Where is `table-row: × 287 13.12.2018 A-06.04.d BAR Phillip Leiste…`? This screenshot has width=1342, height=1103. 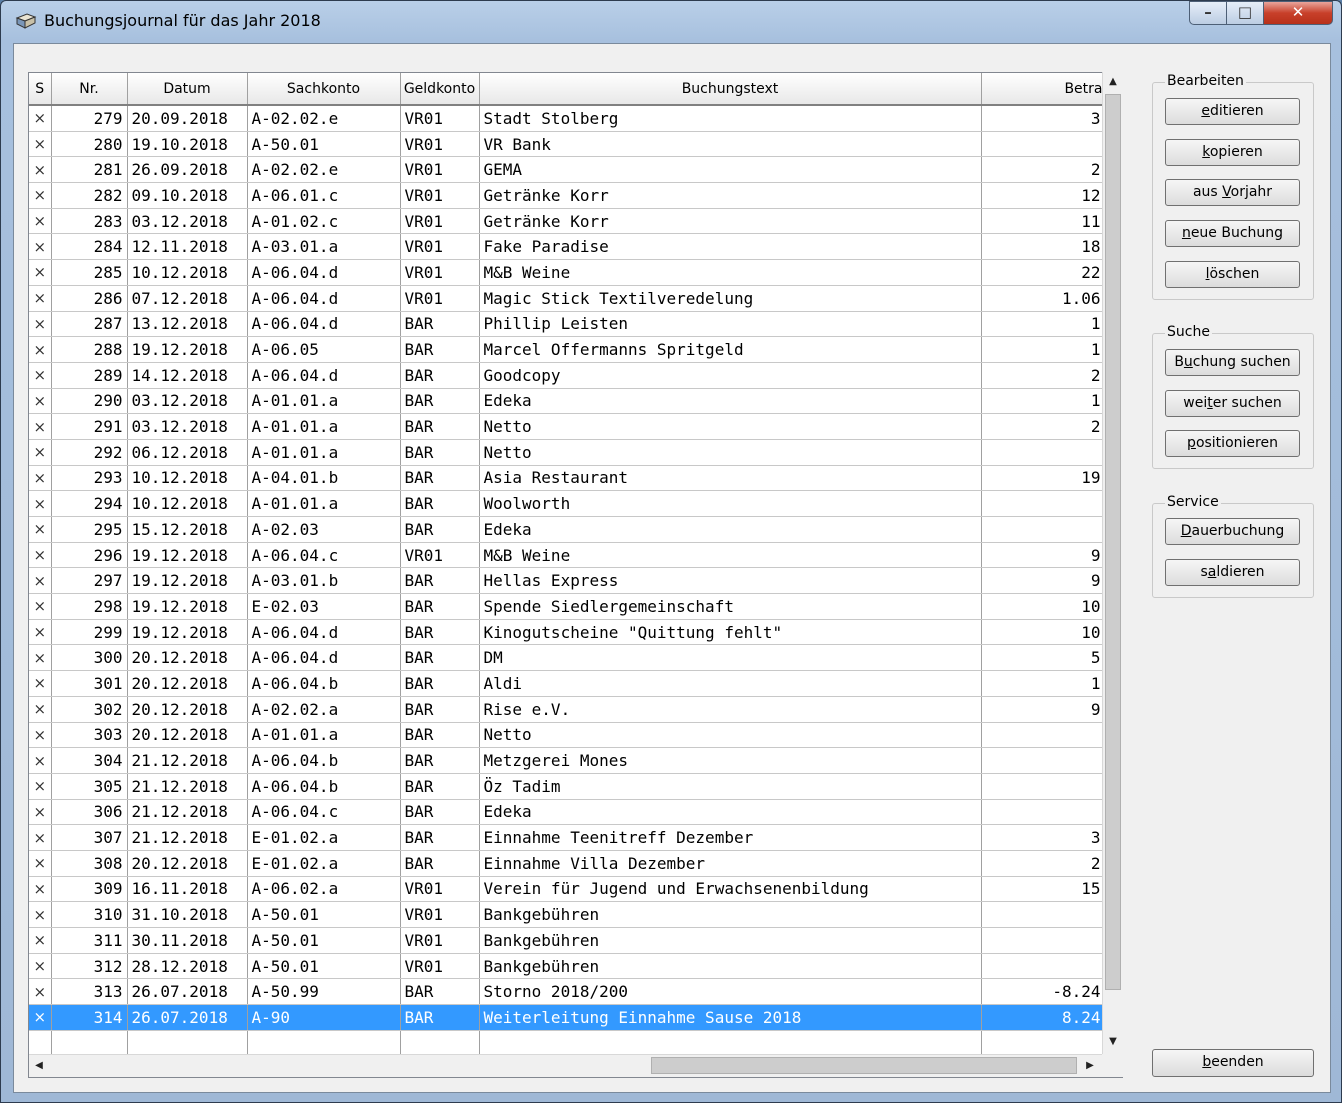 table-row: × 287 13.12.2018 A-06.04.d BAR Phillip Leiste… is located at coordinates (567, 324).